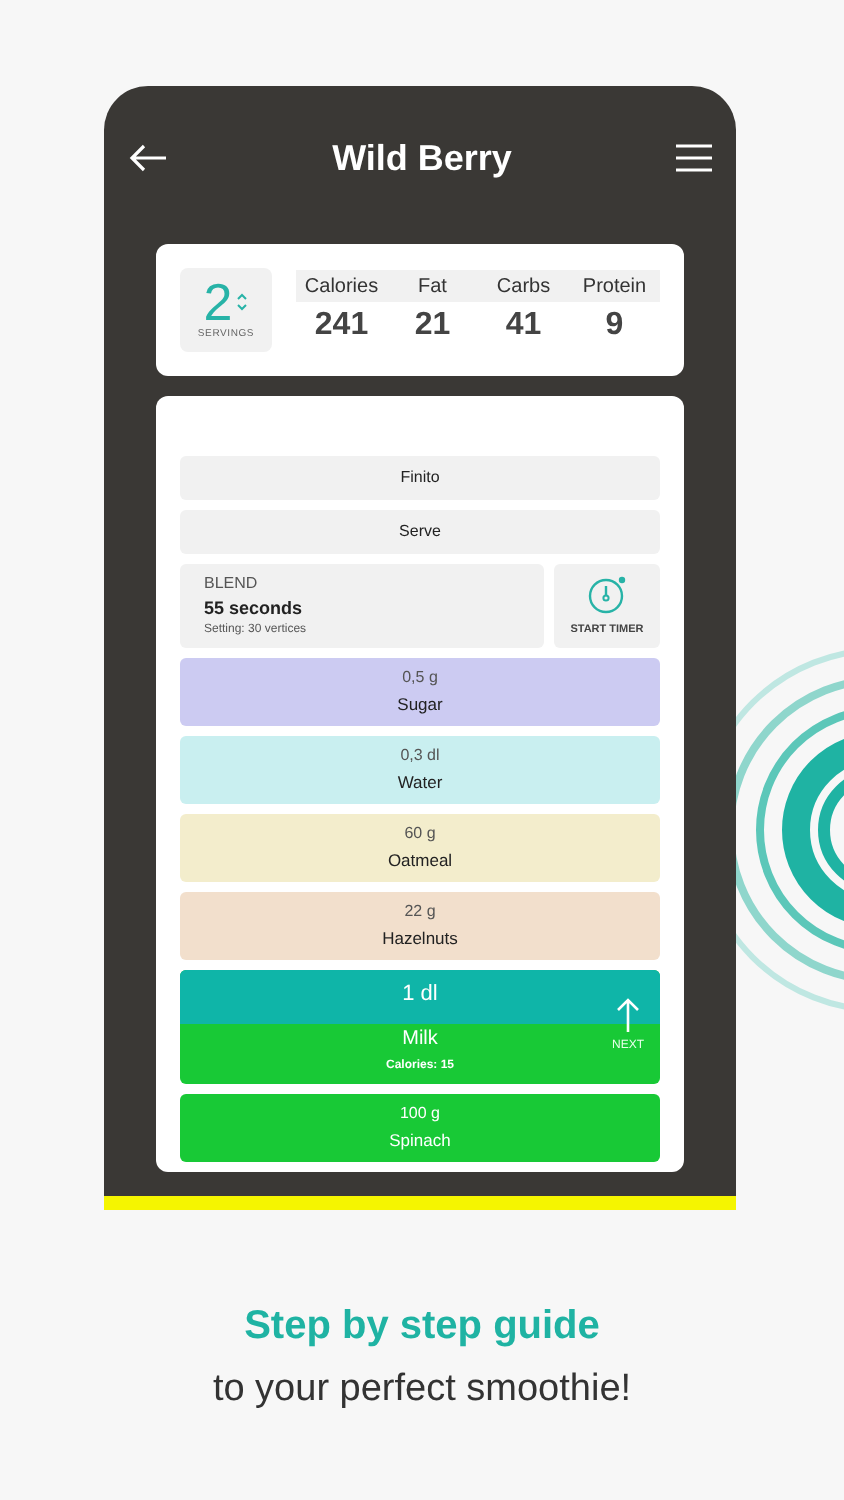 Image resolution: width=844 pixels, height=1500 pixels. What do you see at coordinates (627, 1015) in the screenshot?
I see `up-arrow-icon` at bounding box center [627, 1015].